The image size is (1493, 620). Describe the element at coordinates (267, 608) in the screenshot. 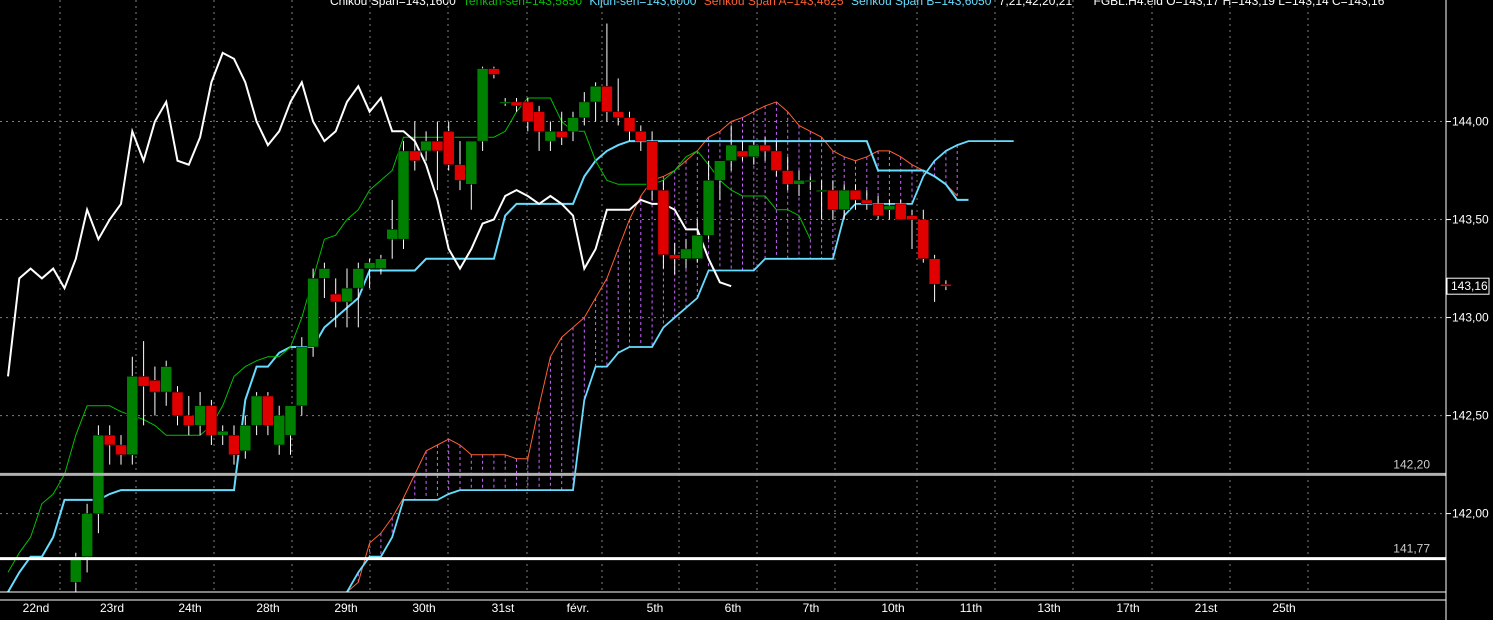

I see `x-tick-label: 28th` at that location.